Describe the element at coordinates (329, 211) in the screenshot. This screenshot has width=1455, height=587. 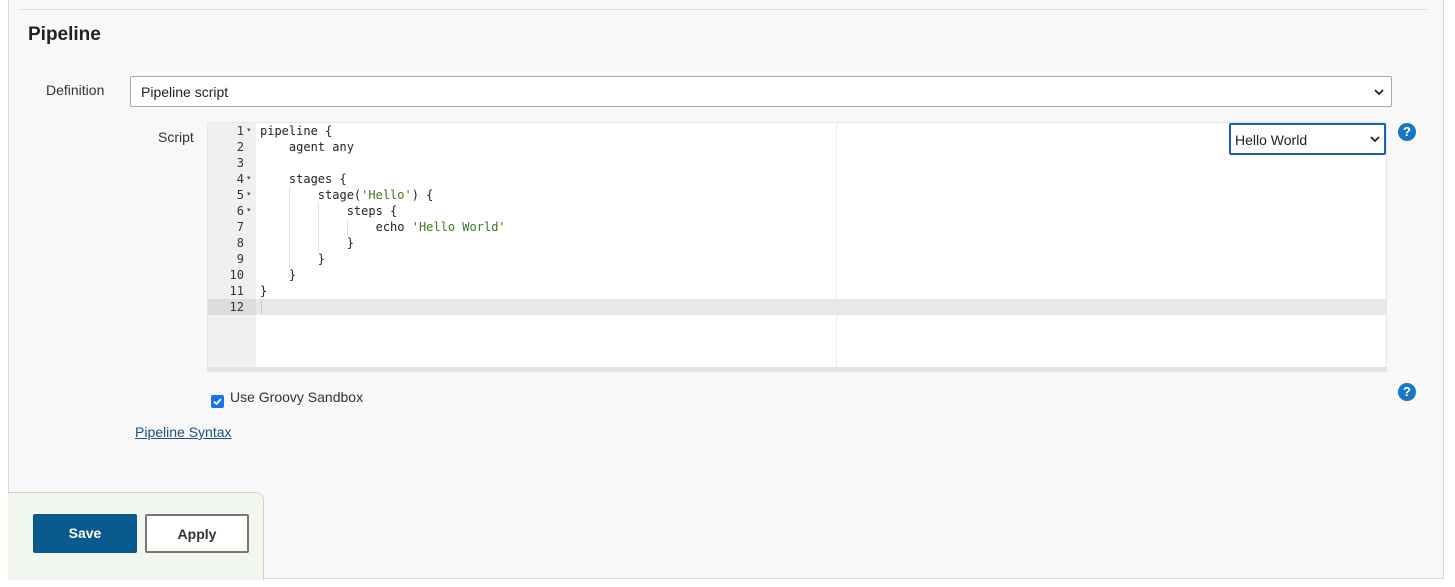
I see `code-line: steps {` at that location.